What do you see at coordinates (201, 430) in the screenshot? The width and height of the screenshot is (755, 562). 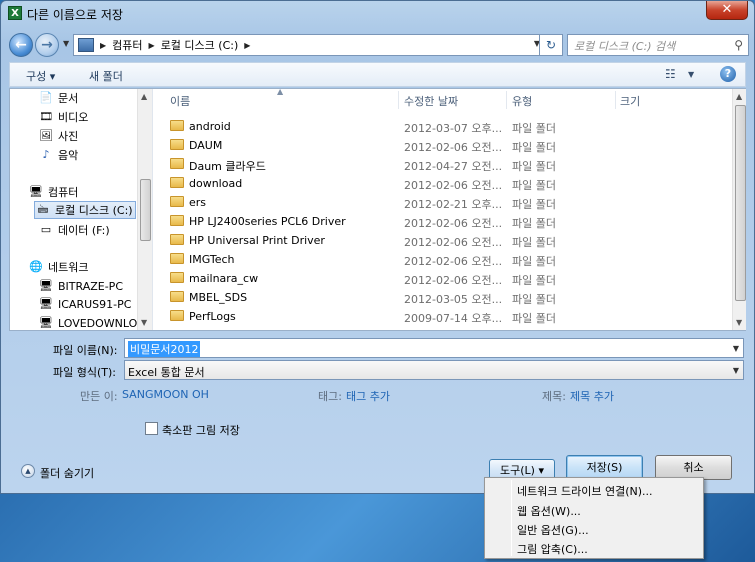 I see `save-thumbnail-label: 축소판 그림 저장` at bounding box center [201, 430].